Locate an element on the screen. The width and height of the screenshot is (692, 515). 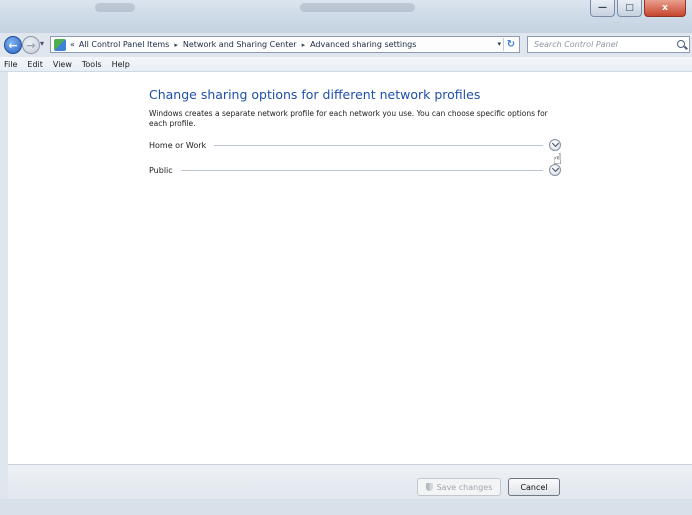
maximize-button: □ is located at coordinates (629, 8).